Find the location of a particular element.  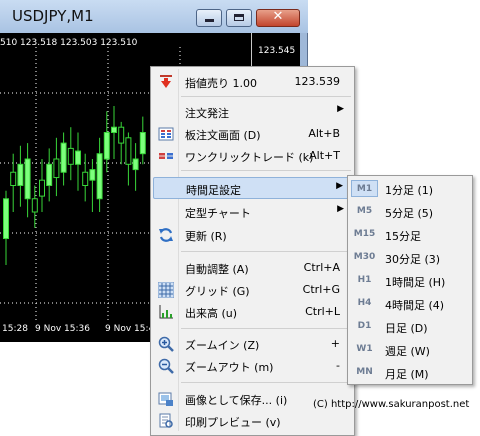

timeframe-label: 日足 (D) is located at coordinates (406, 328).